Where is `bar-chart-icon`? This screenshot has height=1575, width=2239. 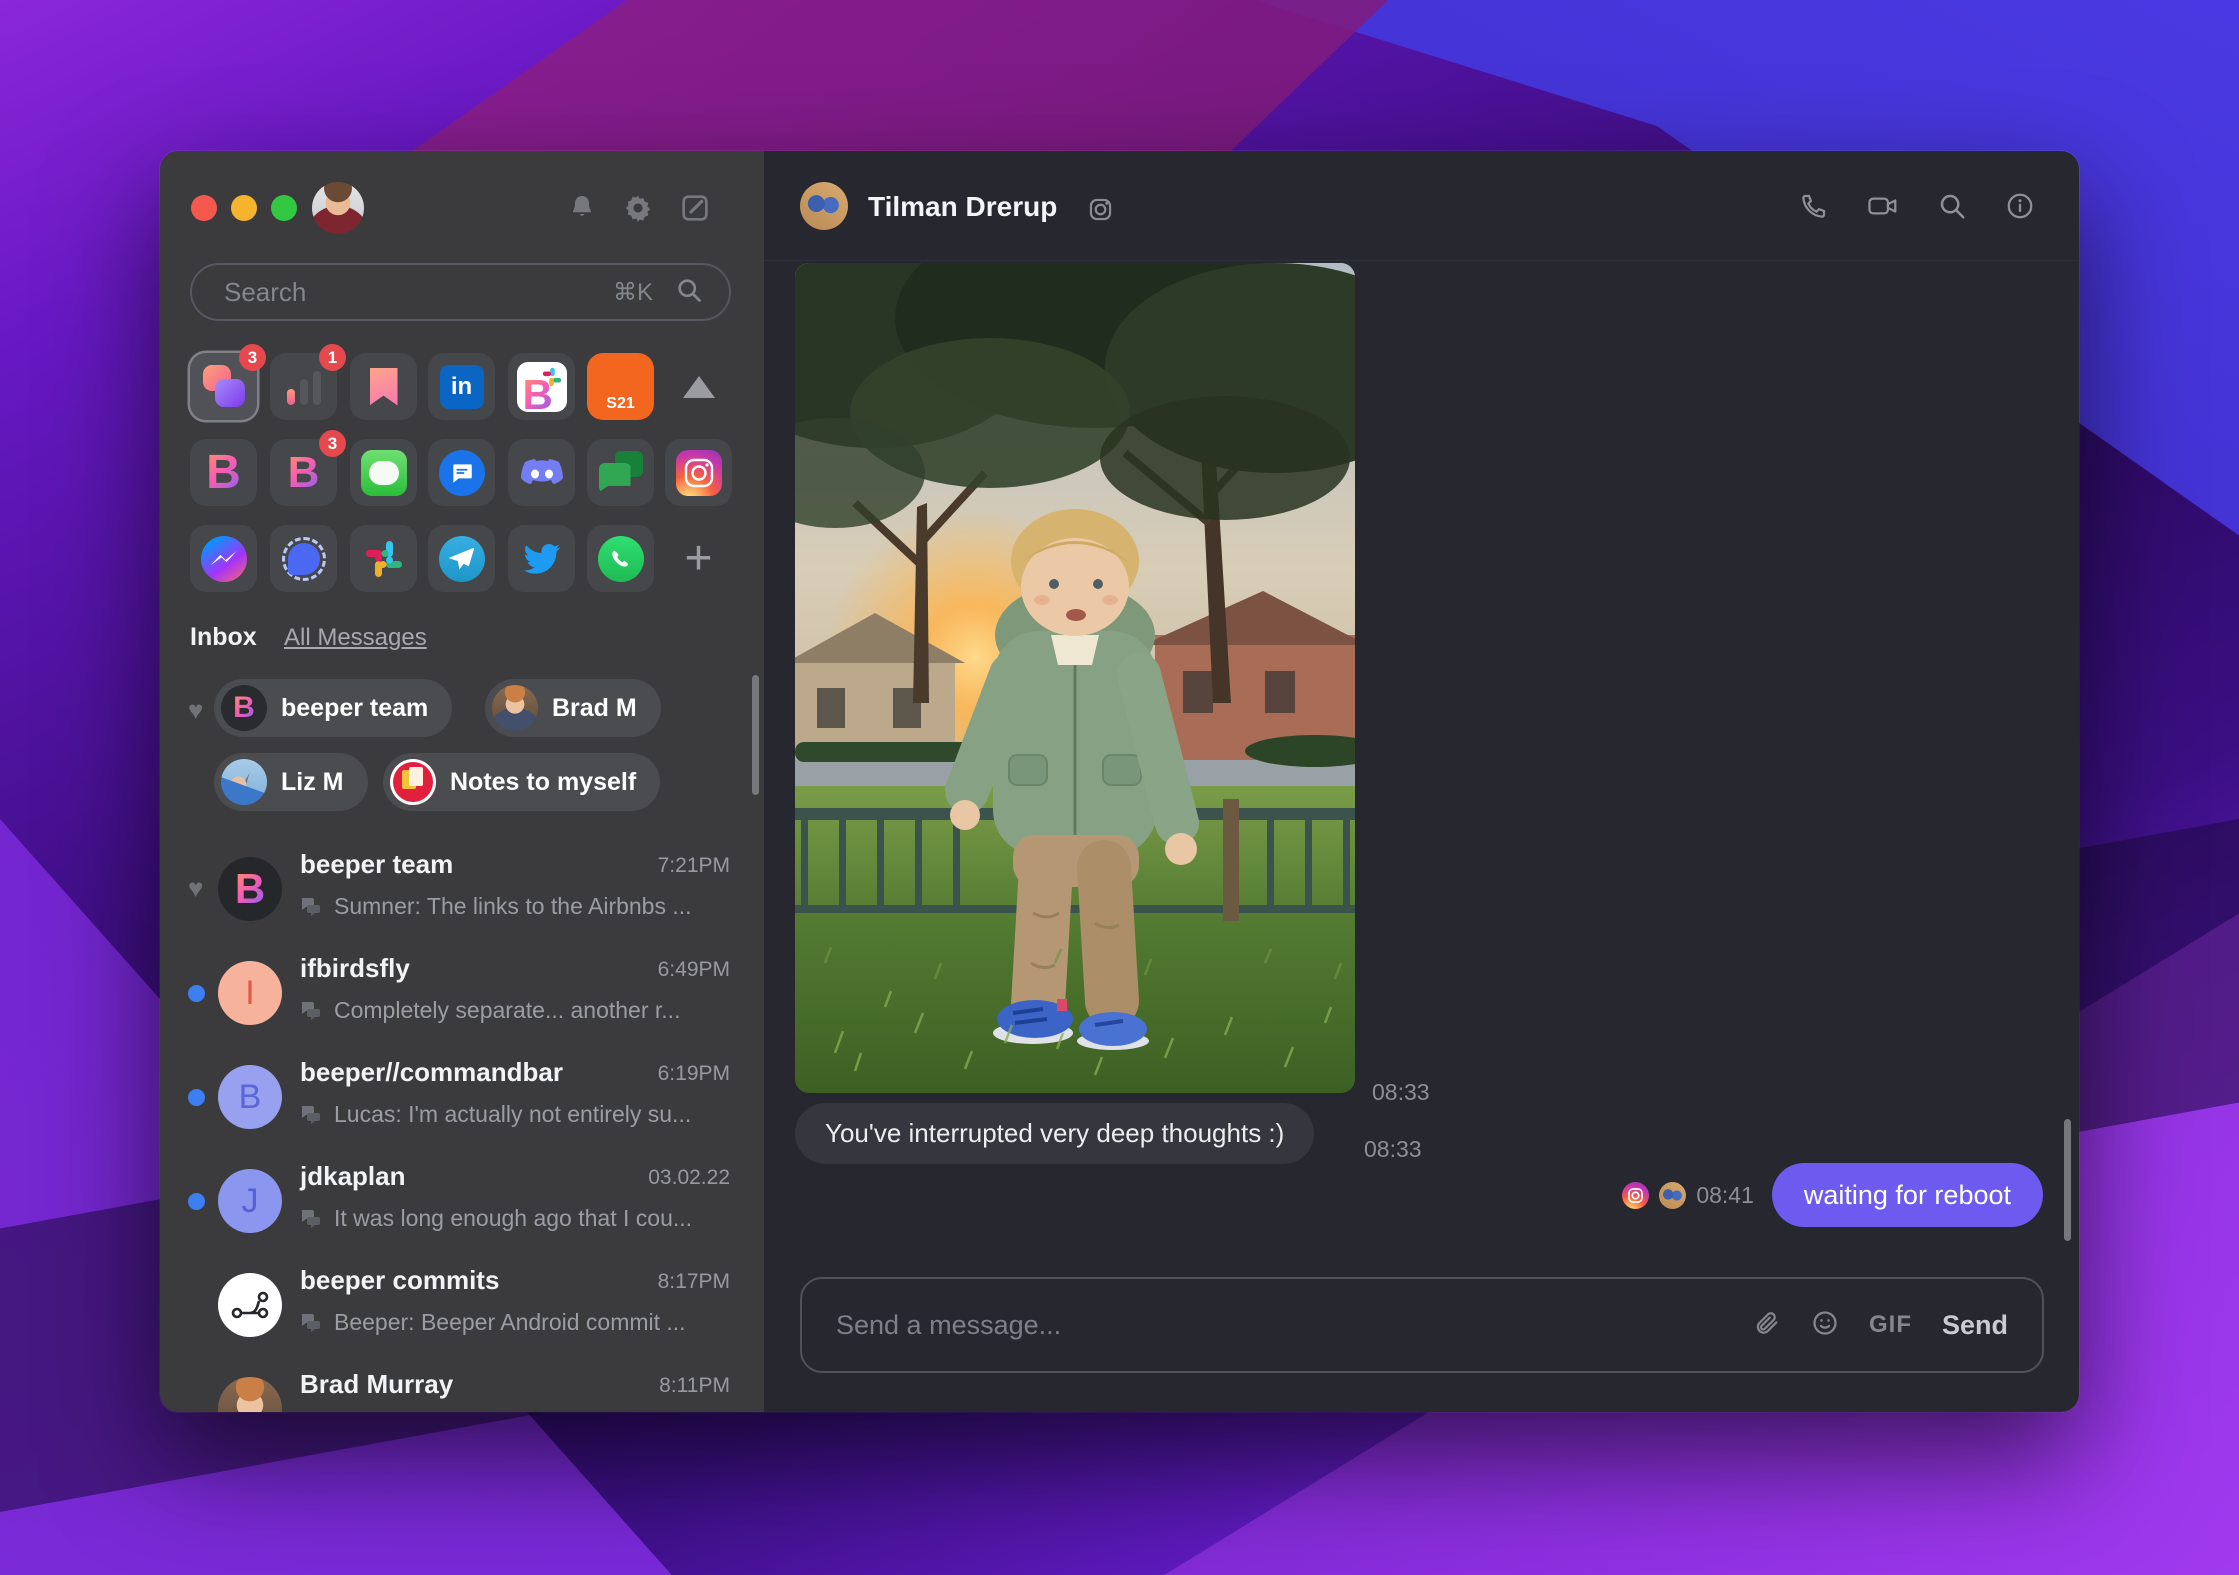 bar-chart-icon is located at coordinates (303, 387).